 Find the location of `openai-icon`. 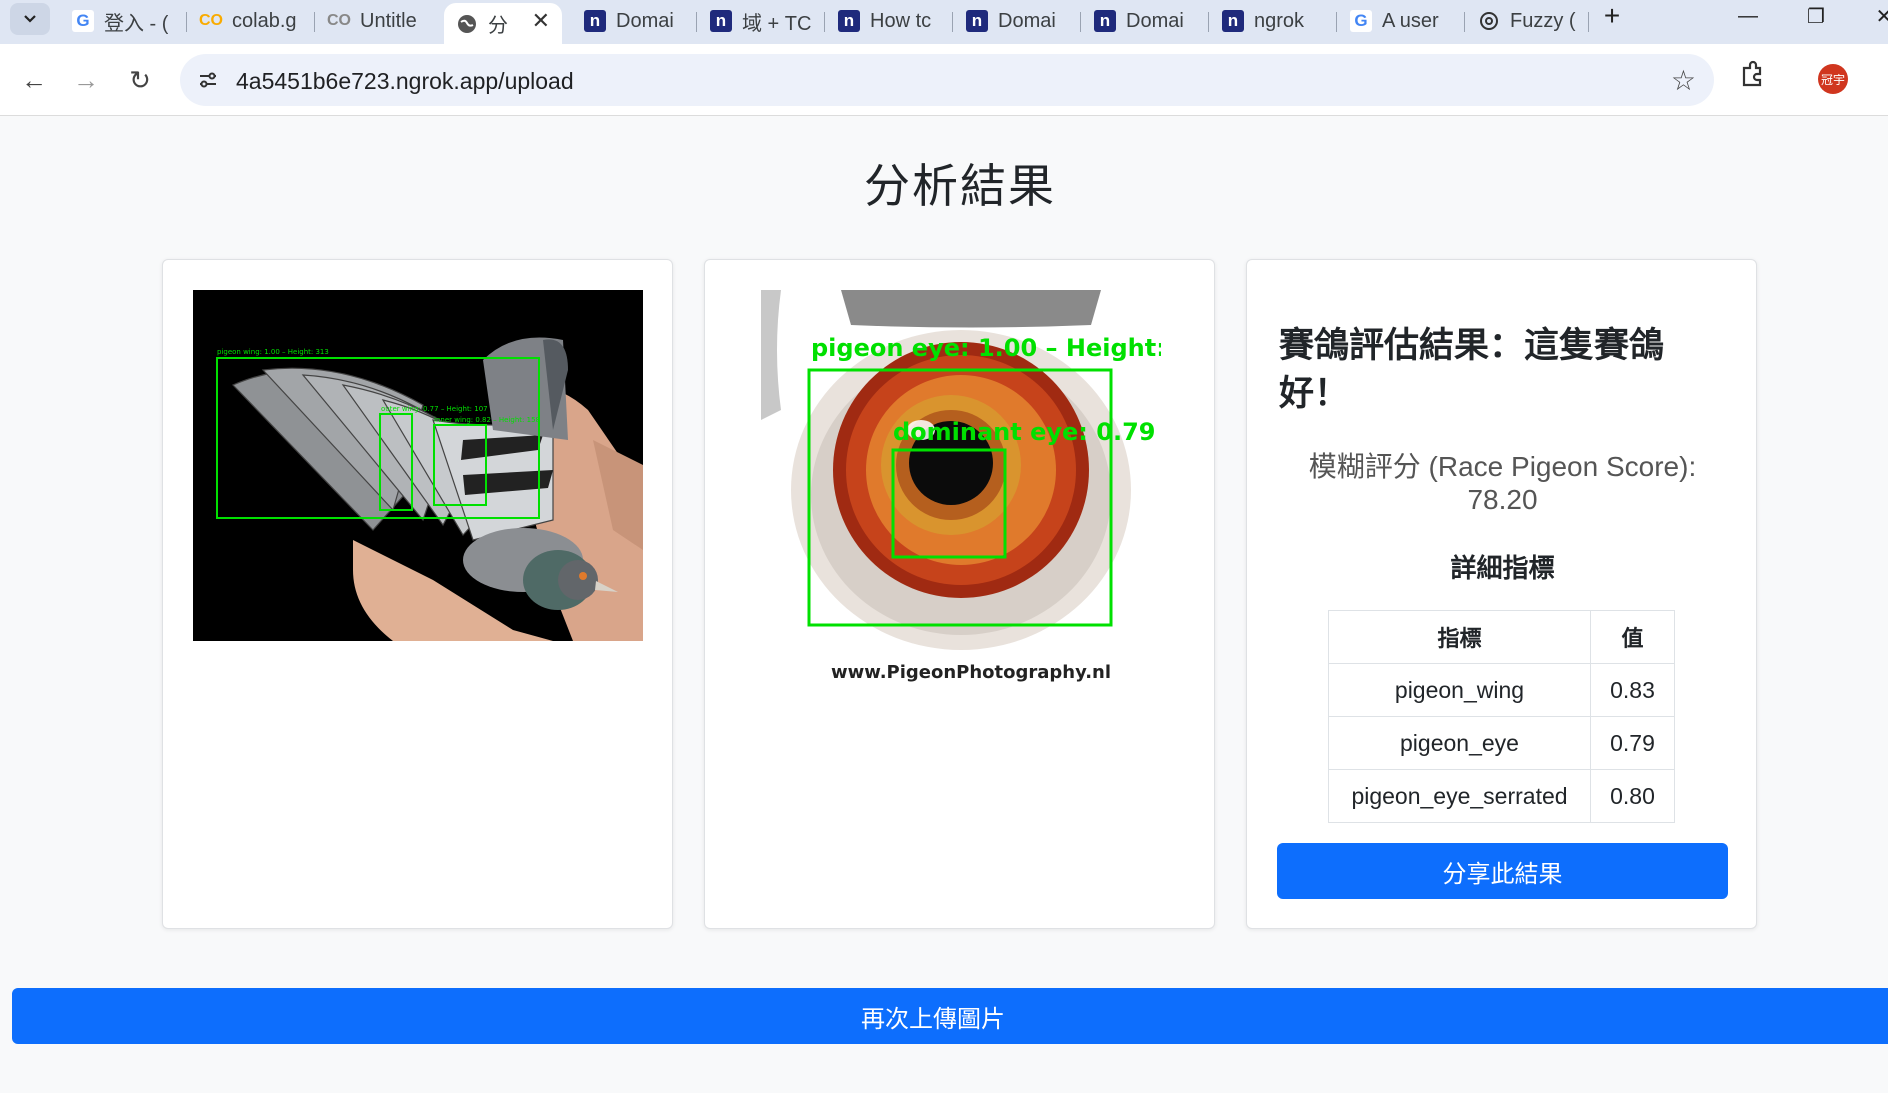

openai-icon is located at coordinates (1489, 21).